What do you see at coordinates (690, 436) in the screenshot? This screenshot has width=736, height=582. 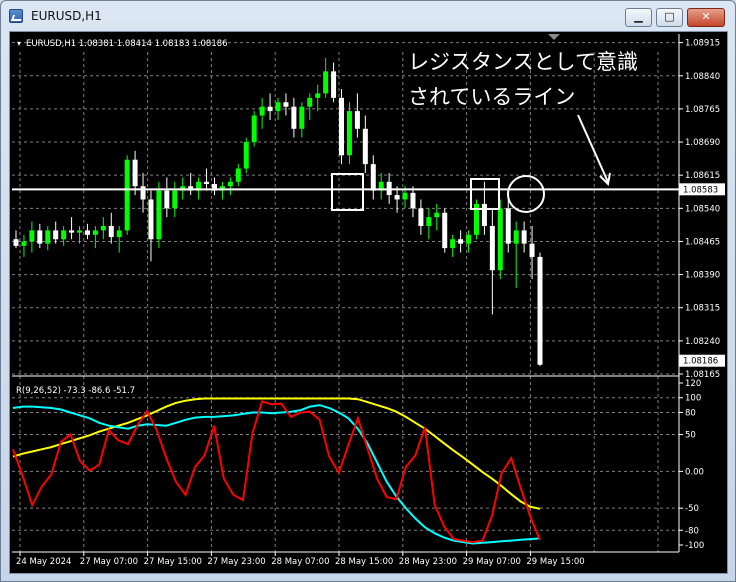 I see `osc-axis-label: 50` at bounding box center [690, 436].